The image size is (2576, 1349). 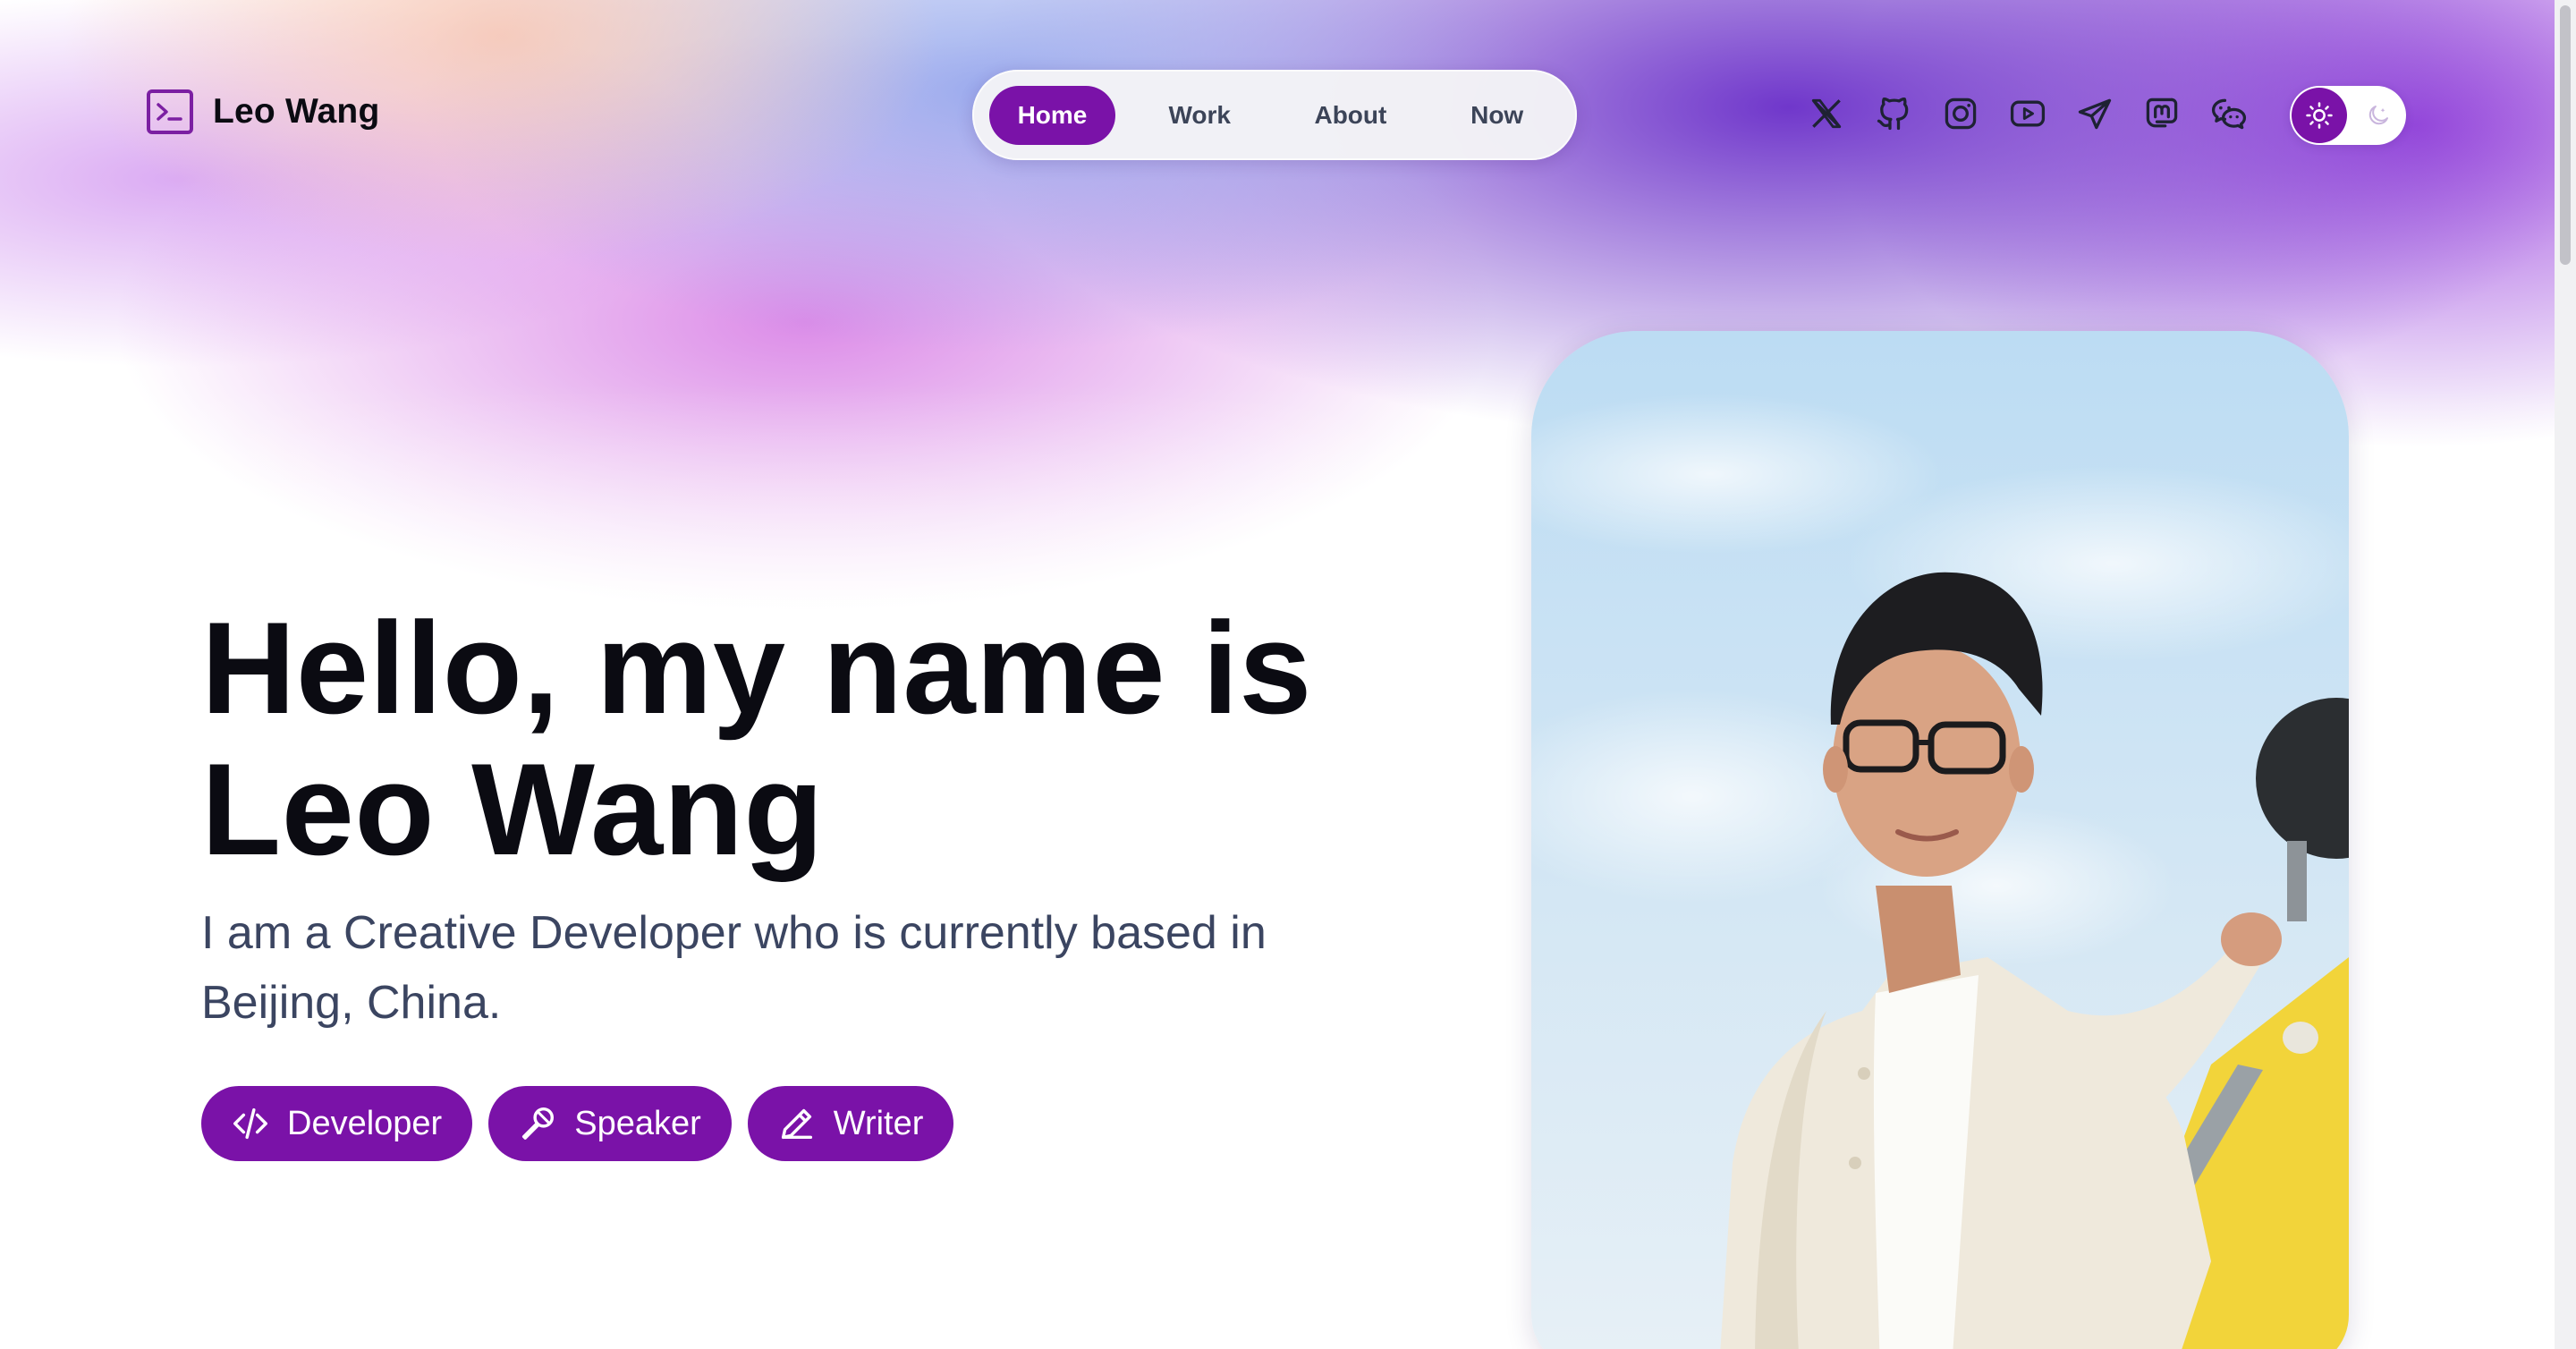 What do you see at coordinates (538, 1123) in the screenshot?
I see `microphone-icon` at bounding box center [538, 1123].